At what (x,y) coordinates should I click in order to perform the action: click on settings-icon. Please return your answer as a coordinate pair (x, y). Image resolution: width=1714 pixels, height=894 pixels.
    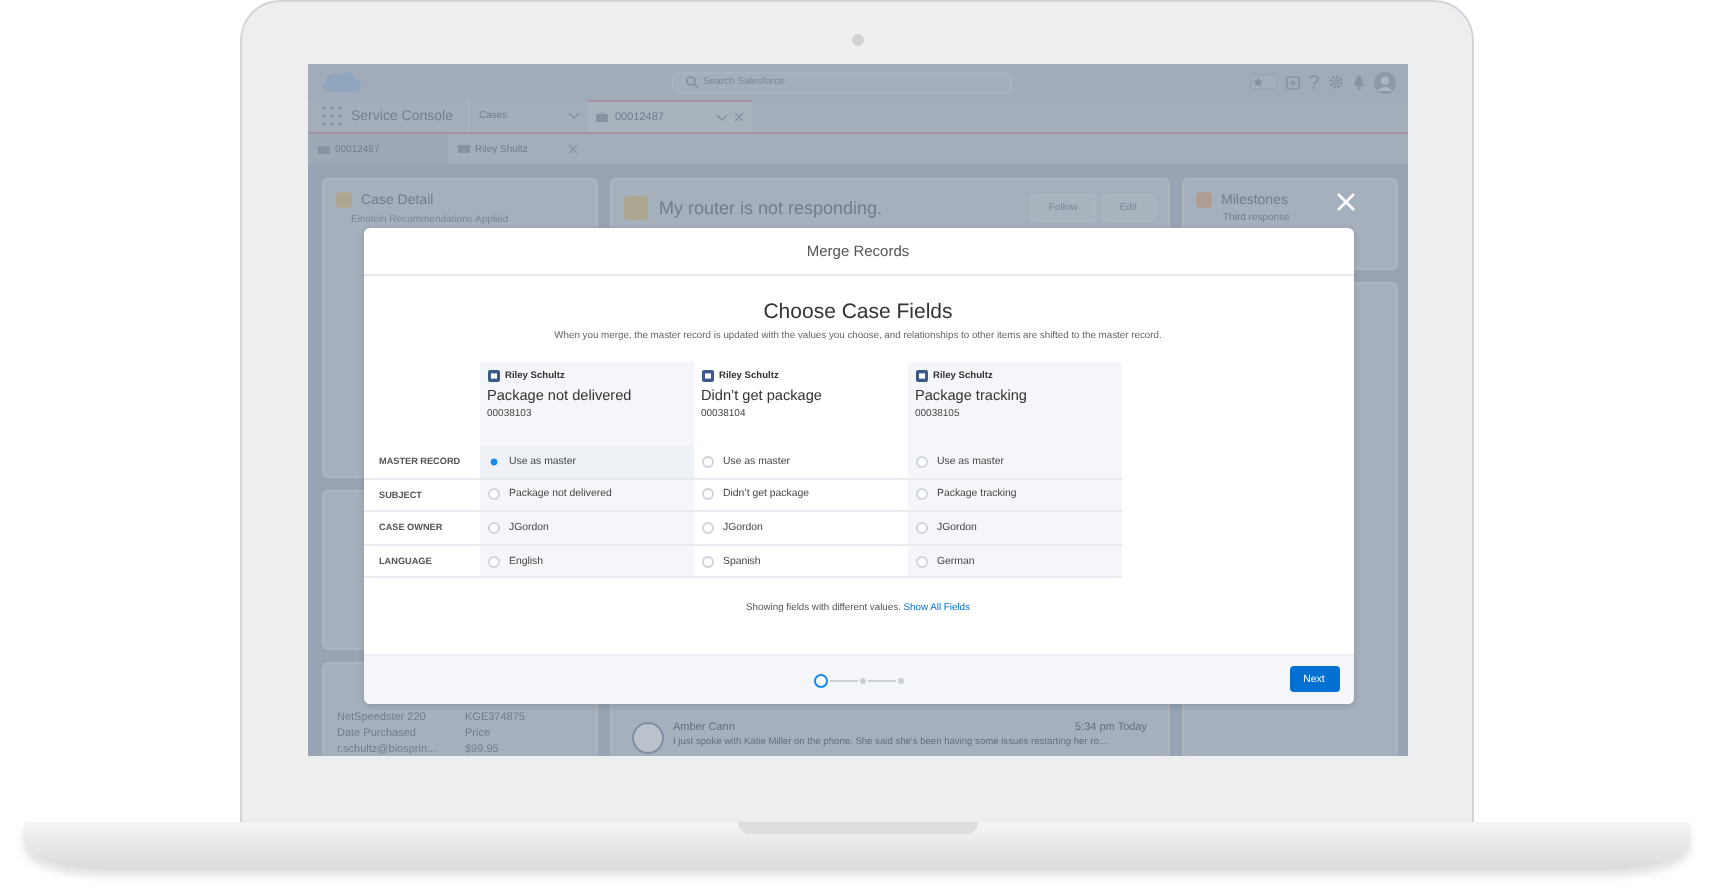
    Looking at the image, I should click on (1335, 82).